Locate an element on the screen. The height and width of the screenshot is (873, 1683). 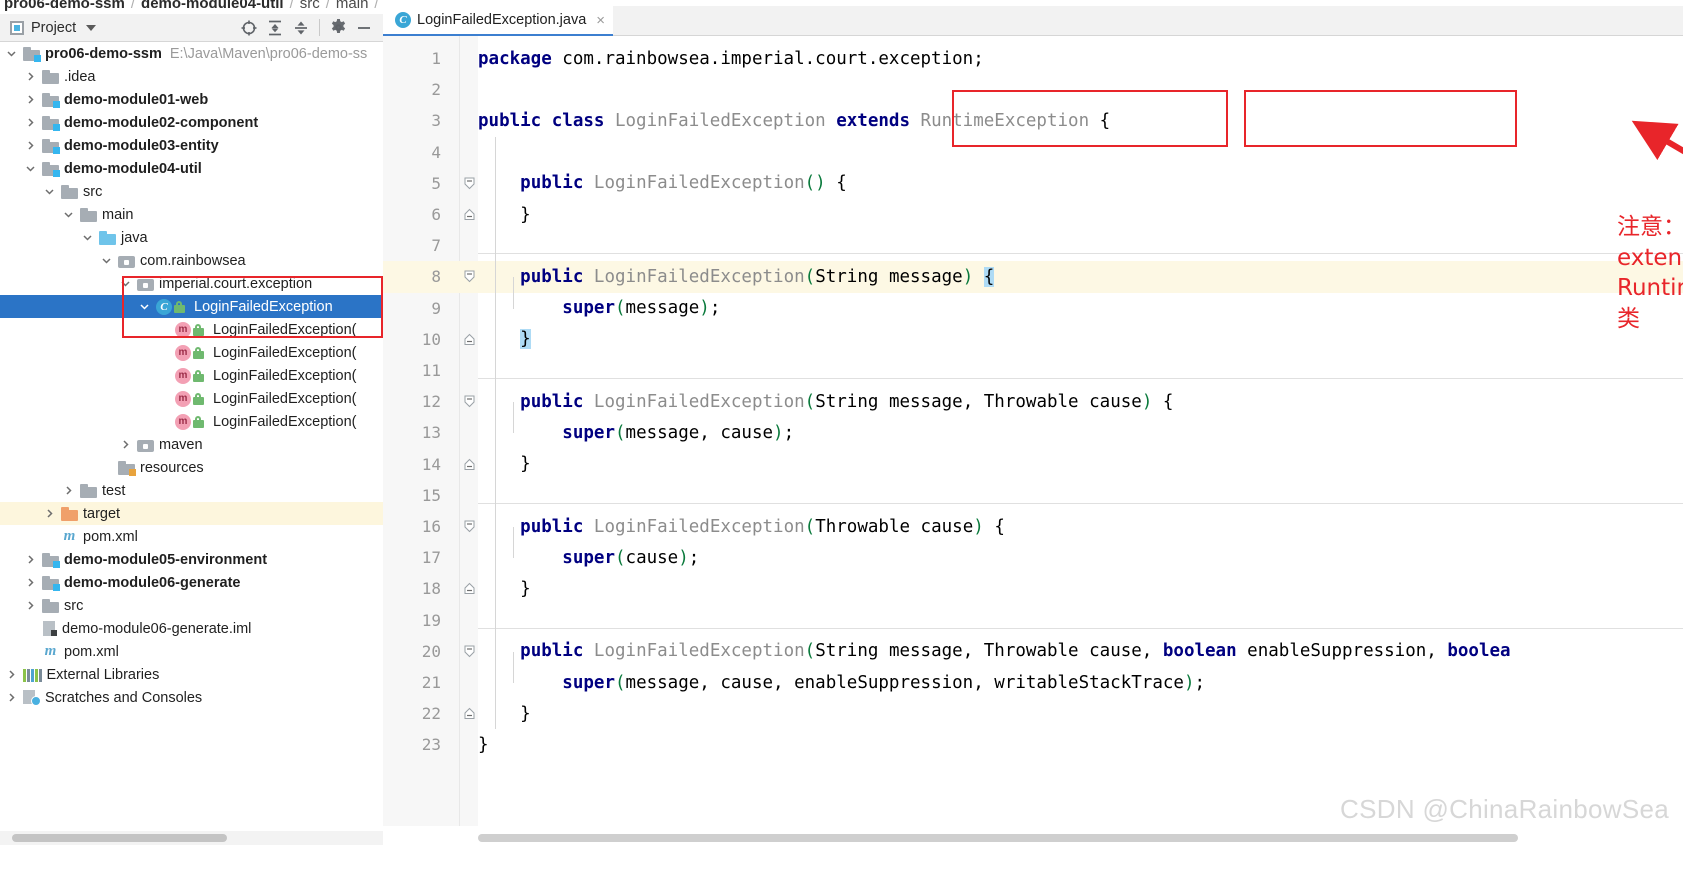
expand-all-icon is located at coordinates (275, 28).